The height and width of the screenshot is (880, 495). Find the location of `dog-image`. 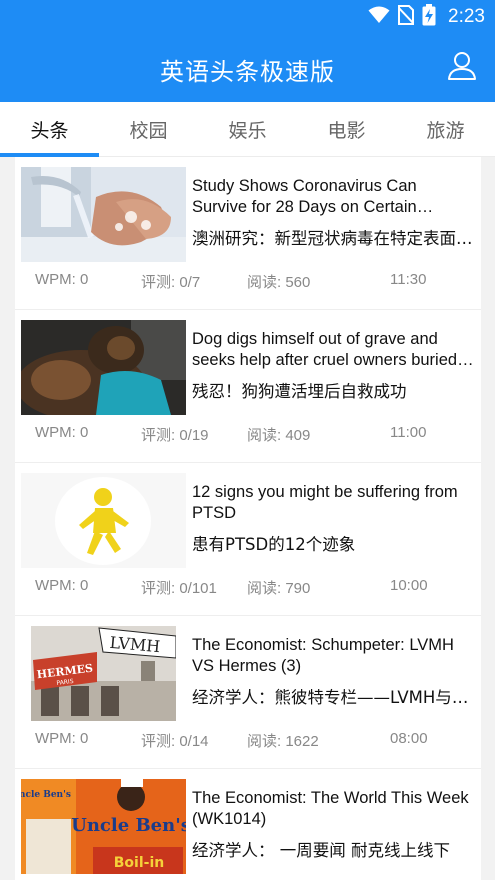

dog-image is located at coordinates (103, 367).